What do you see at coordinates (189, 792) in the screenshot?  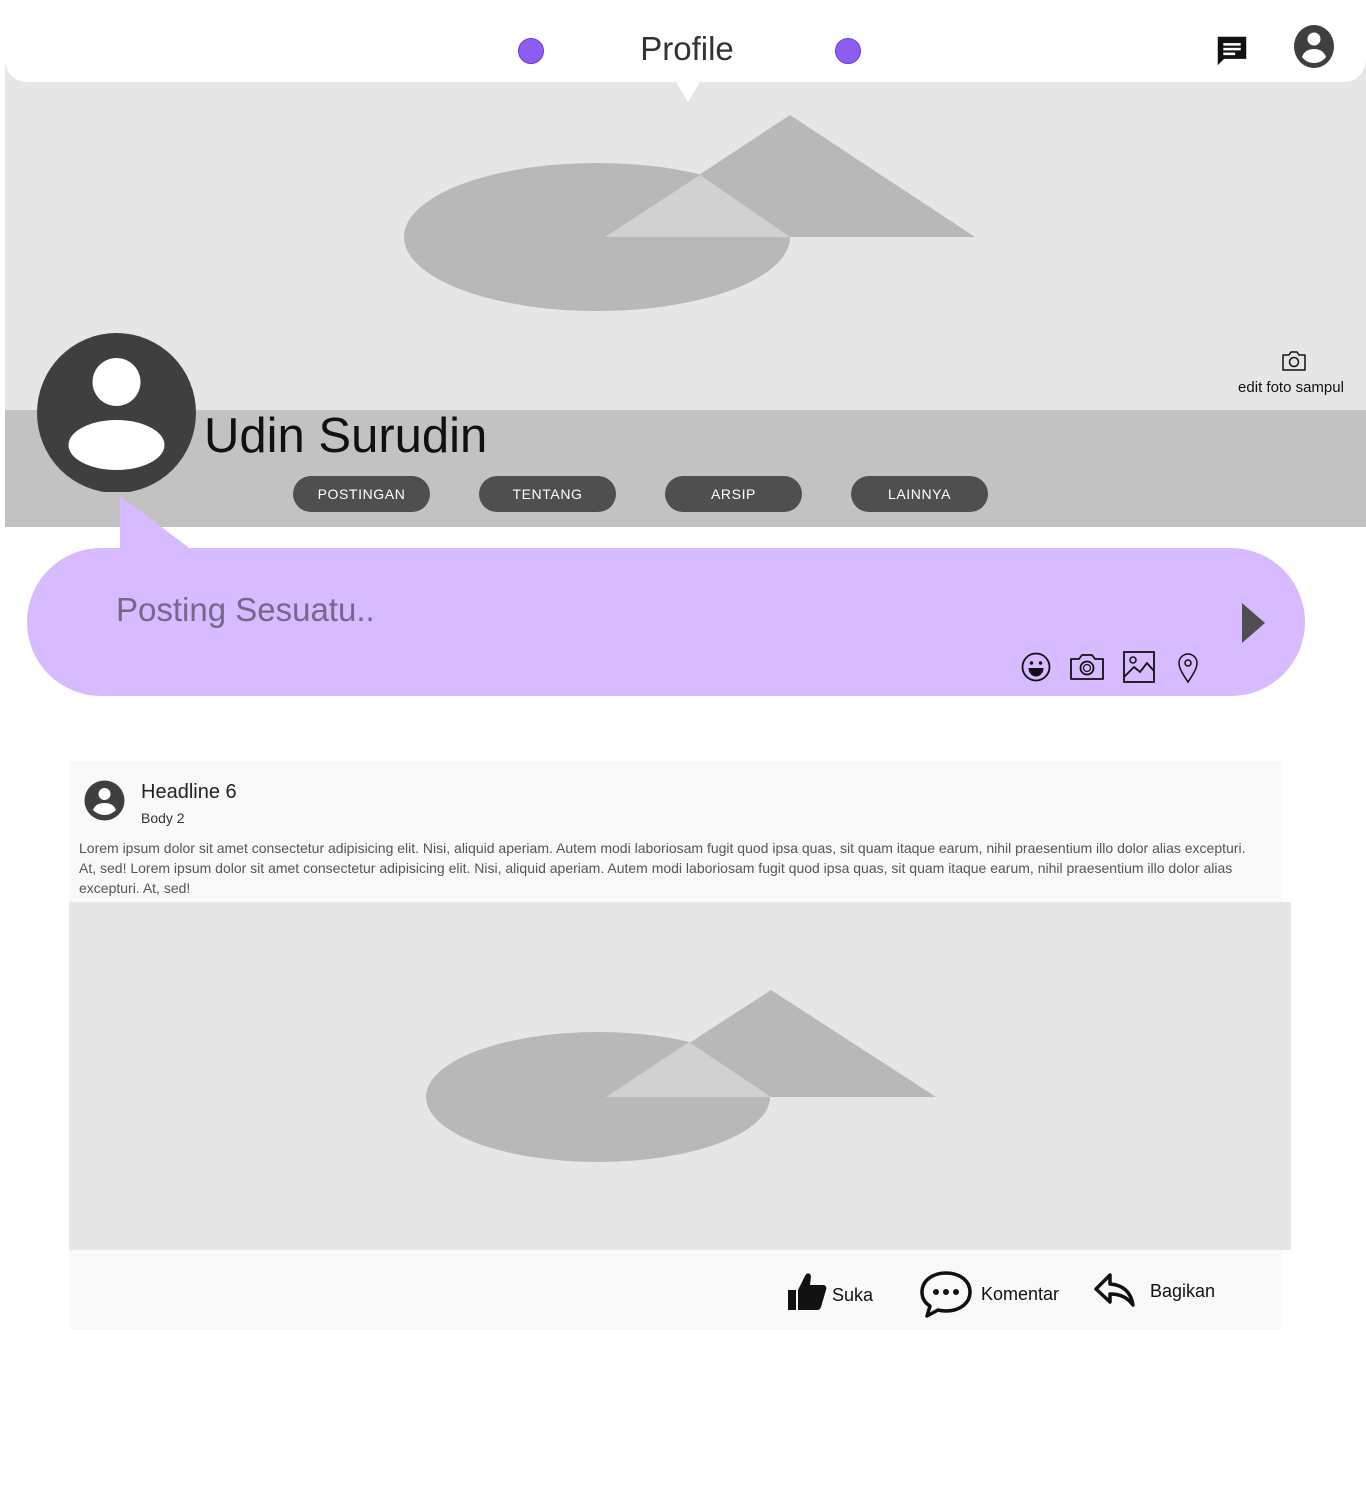 I see `post-headline: Headline 6` at bounding box center [189, 792].